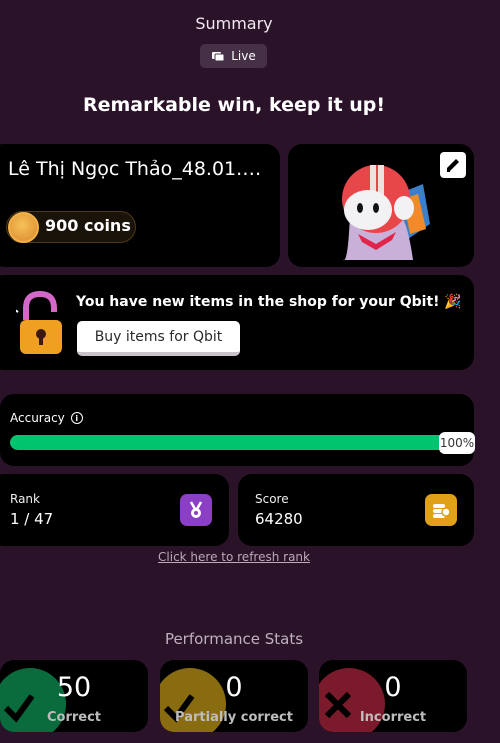 The image size is (500, 743). I want to click on pencil-icon, so click(453, 165).